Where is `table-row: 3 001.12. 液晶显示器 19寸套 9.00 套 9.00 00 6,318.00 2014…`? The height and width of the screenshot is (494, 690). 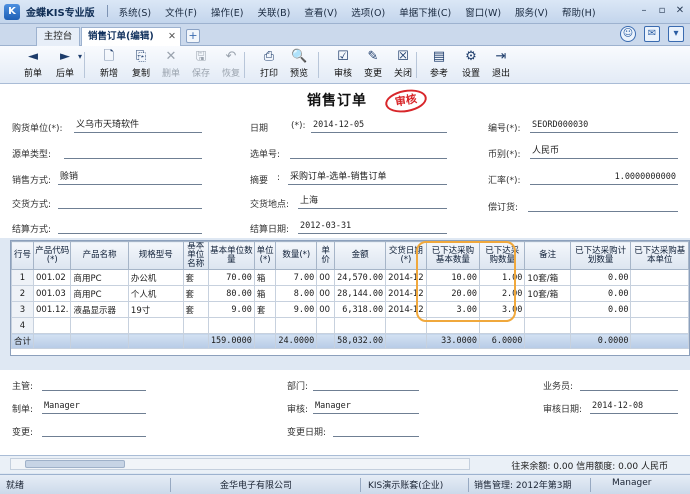 table-row: 3 001.12. 液晶显示器 19寸套 9.00 套 9.00 00 6,318.00 2014… is located at coordinates (350, 309).